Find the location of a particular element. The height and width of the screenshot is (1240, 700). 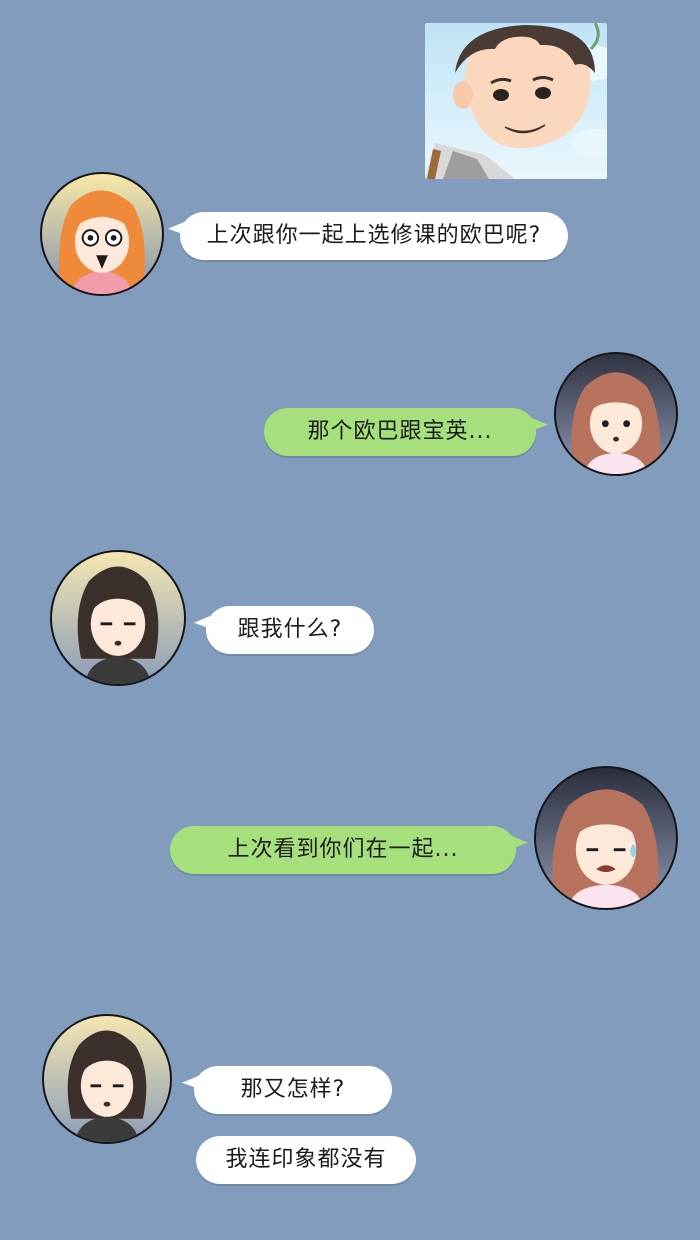

incoming-message-bubble: 我连印象都没有 is located at coordinates (306, 1160).